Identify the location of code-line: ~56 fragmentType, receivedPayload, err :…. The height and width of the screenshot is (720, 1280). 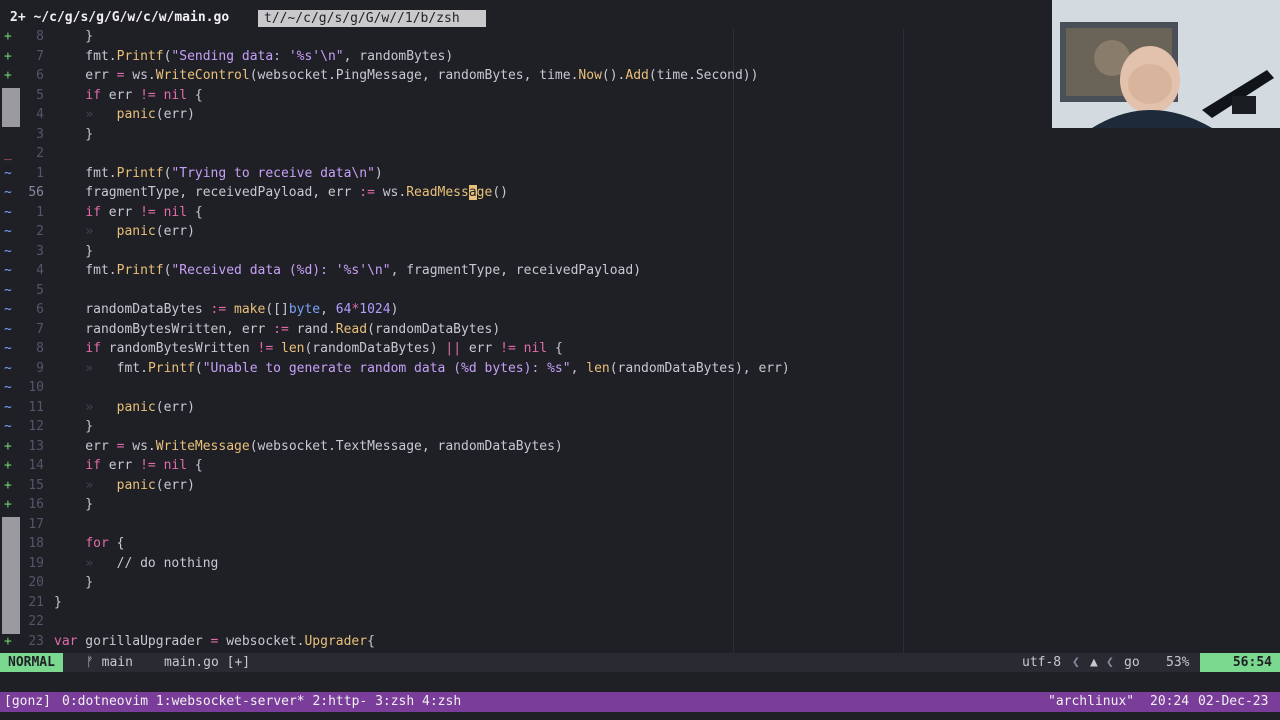
(640, 195).